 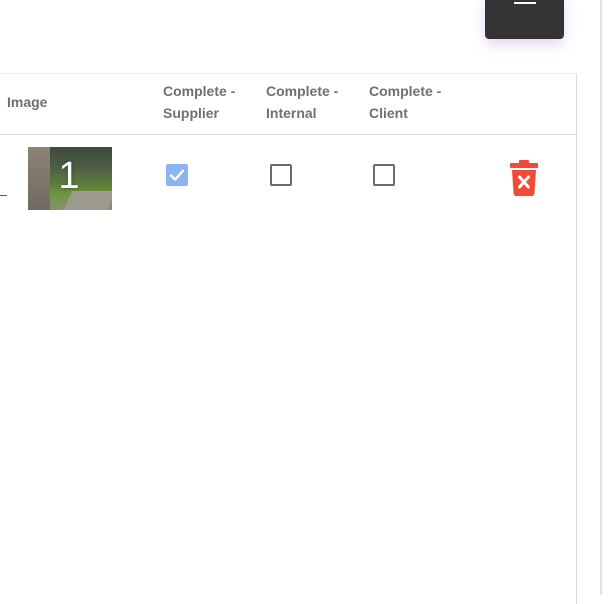 What do you see at coordinates (524, 19) in the screenshot?
I see `menu-button` at bounding box center [524, 19].